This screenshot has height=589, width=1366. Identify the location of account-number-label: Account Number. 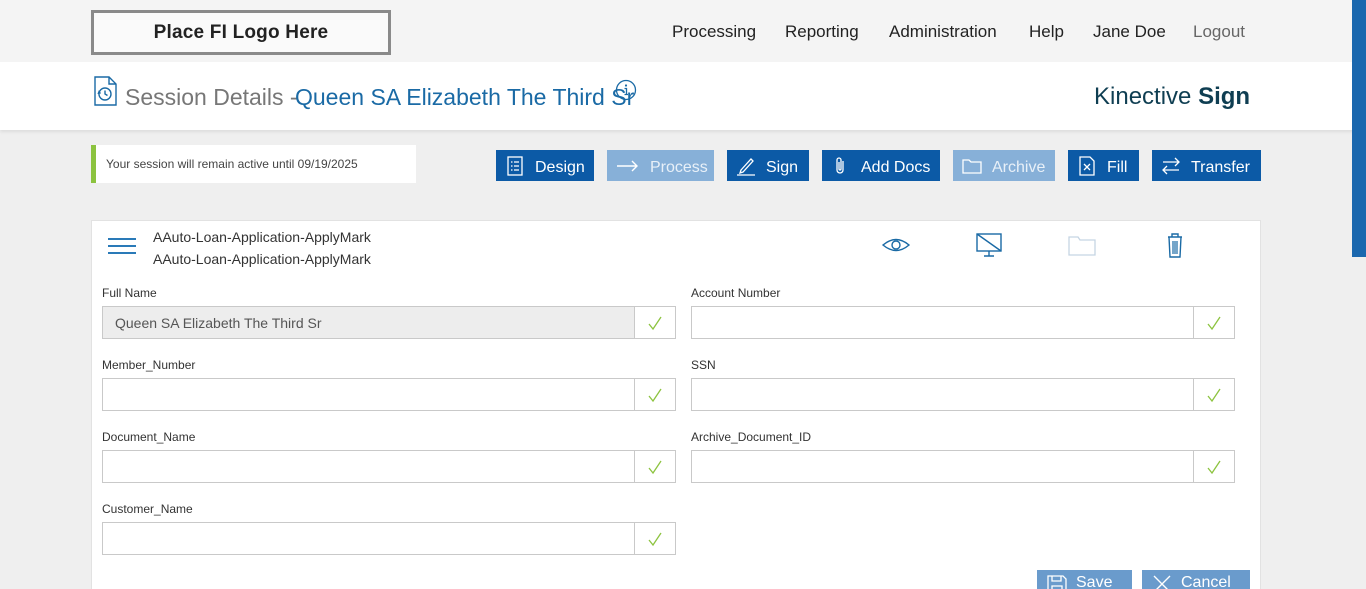
(736, 293).